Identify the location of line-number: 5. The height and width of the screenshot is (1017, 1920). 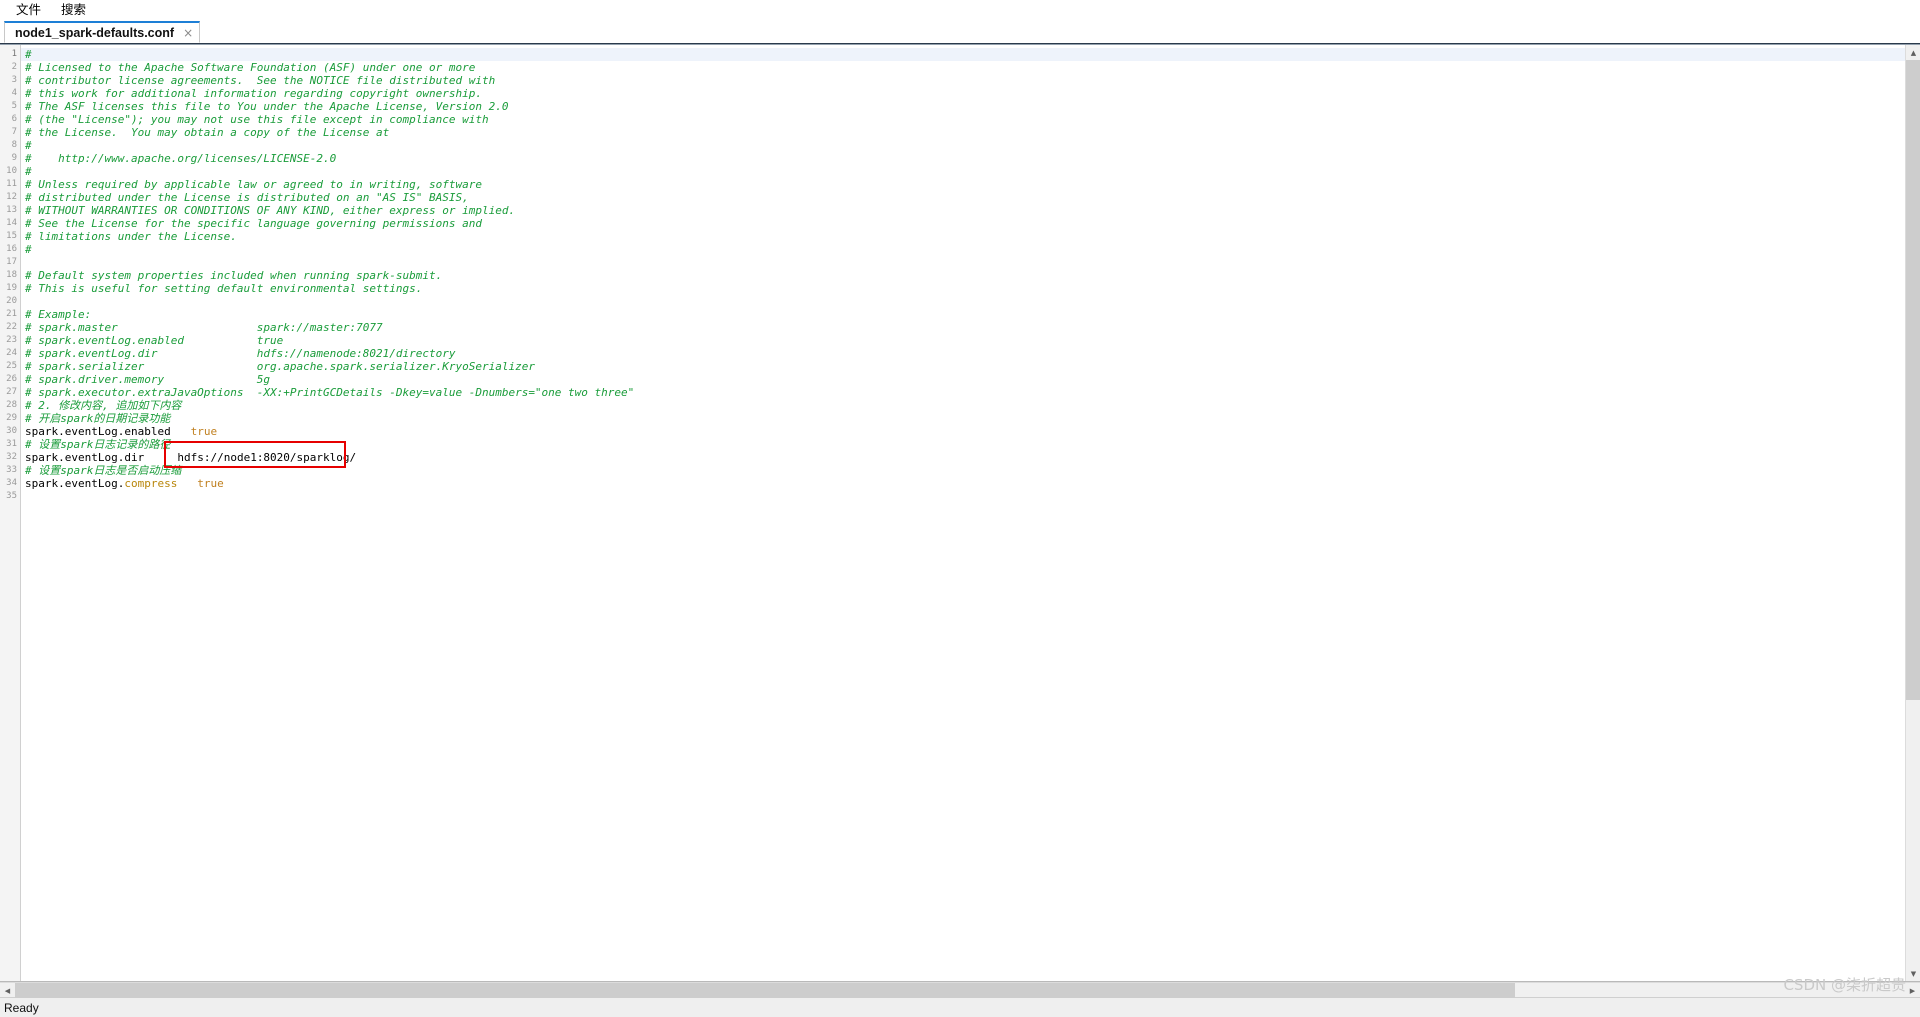
(14, 106).